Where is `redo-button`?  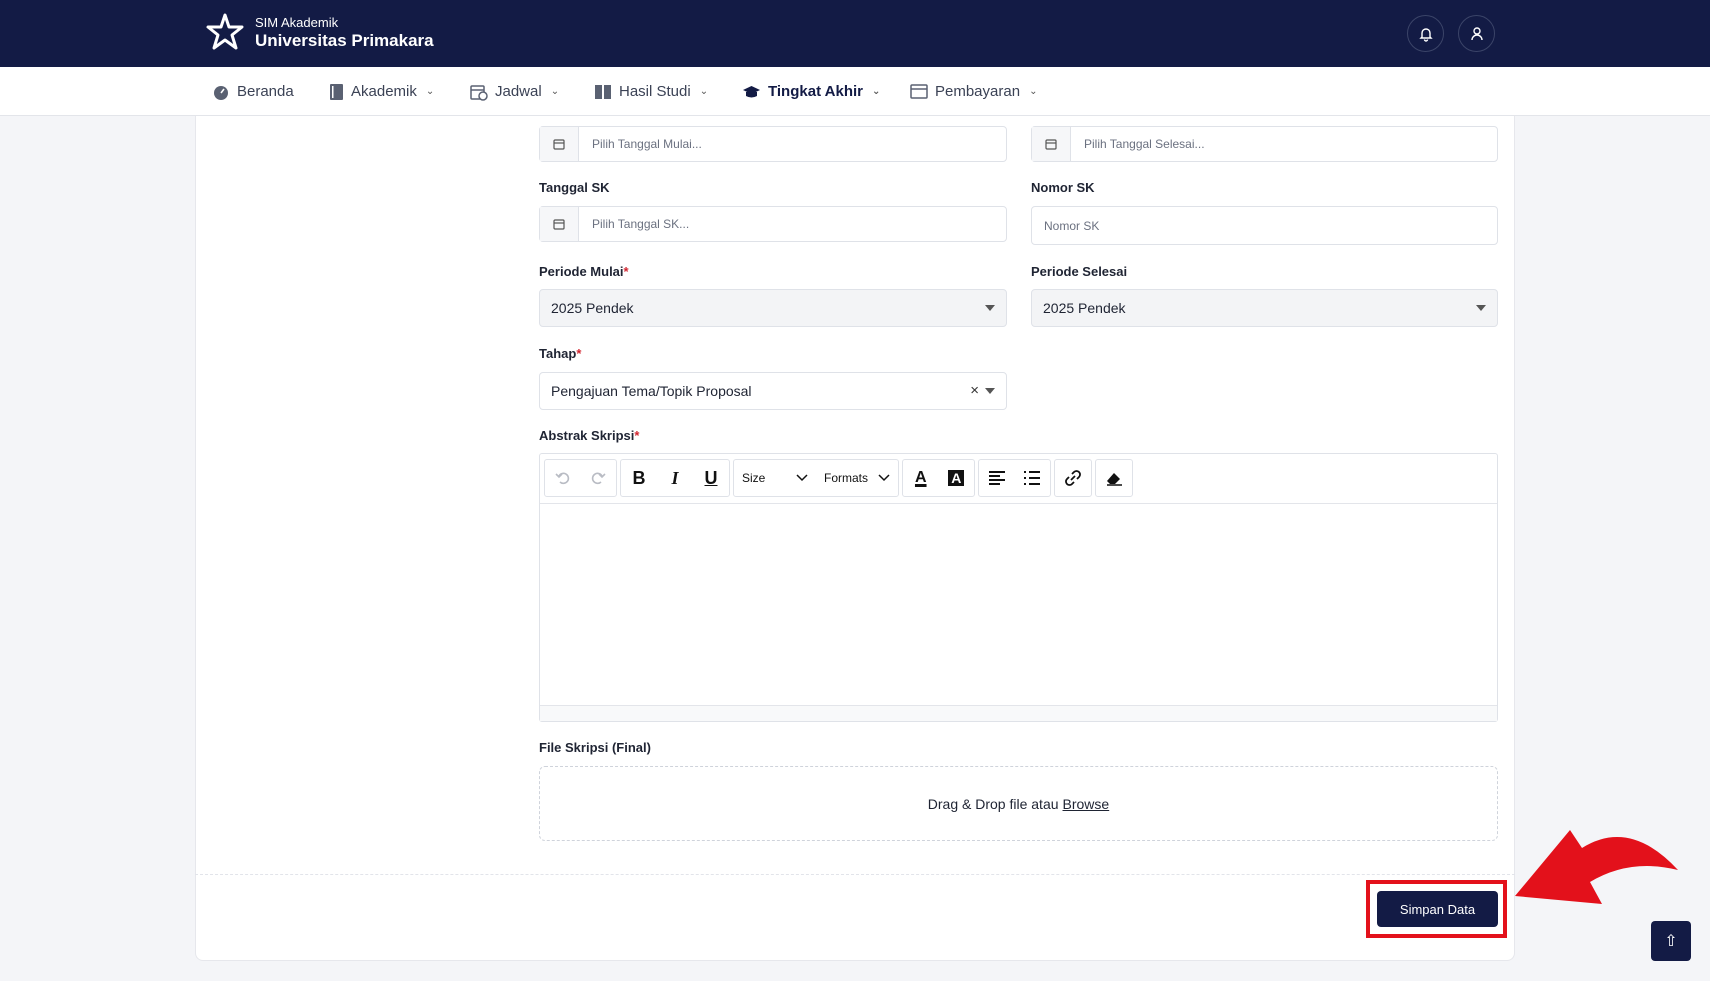 redo-button is located at coordinates (599, 478).